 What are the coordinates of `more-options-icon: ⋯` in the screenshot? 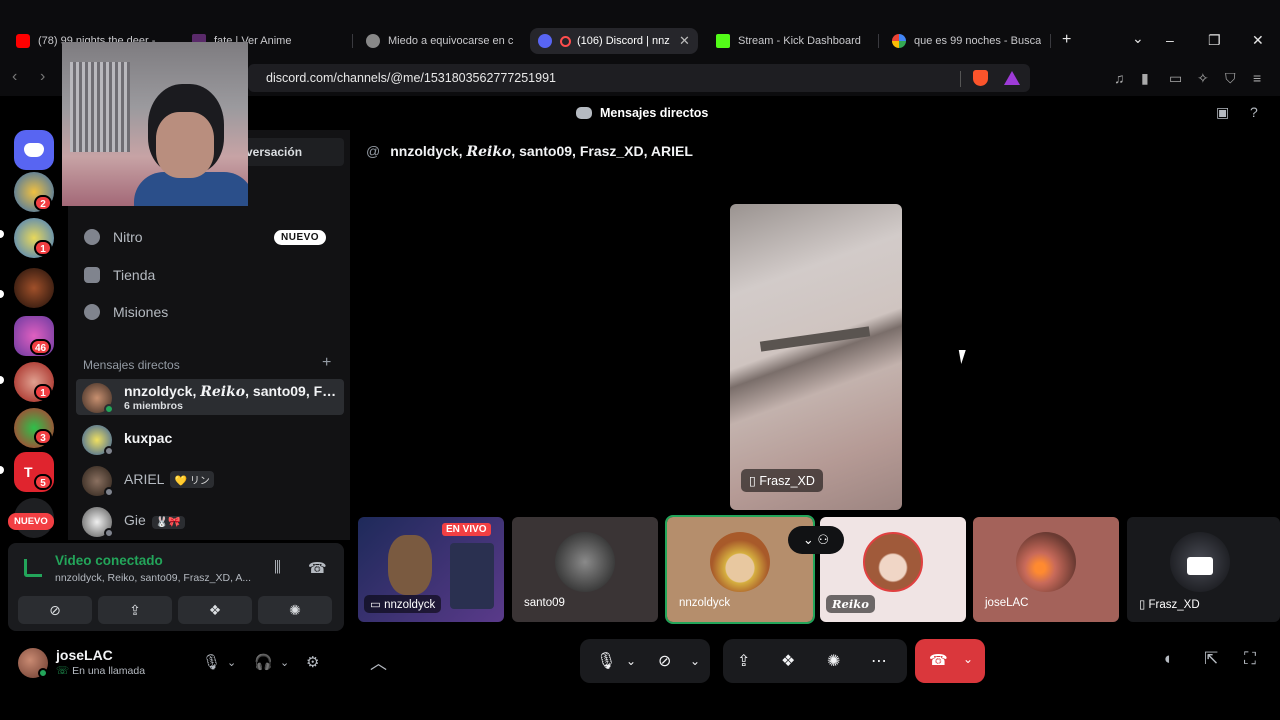 It's located at (879, 661).